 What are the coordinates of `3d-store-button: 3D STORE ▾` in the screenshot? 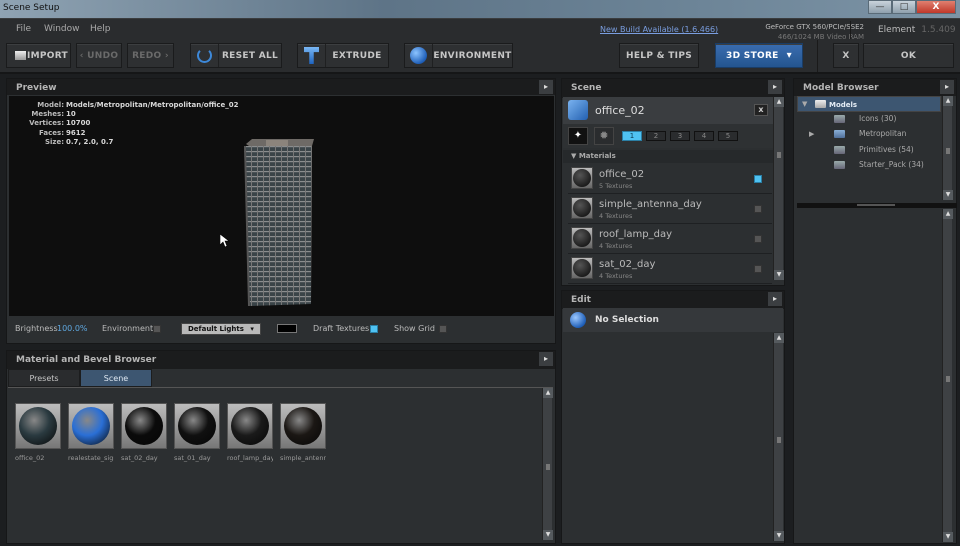 It's located at (759, 55).